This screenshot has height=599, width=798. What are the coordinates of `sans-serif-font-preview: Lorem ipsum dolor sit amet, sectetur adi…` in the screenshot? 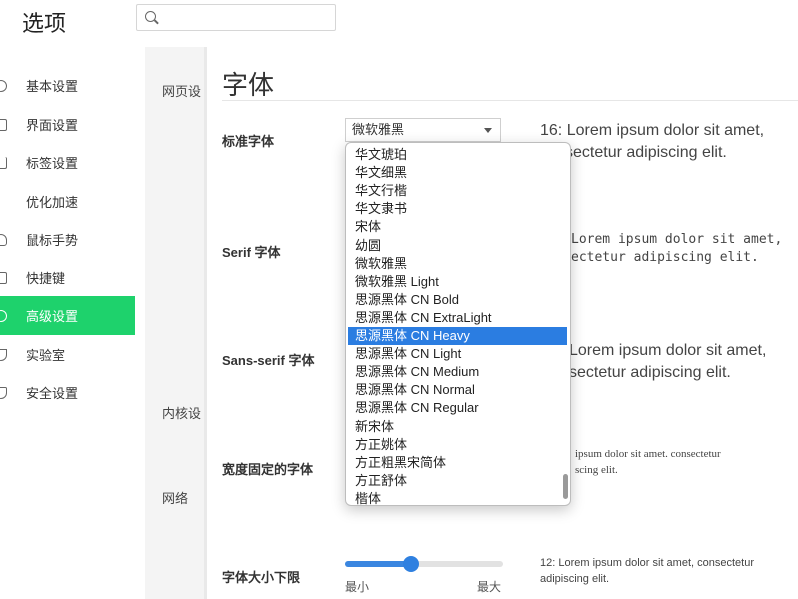 It's located at (653, 362).